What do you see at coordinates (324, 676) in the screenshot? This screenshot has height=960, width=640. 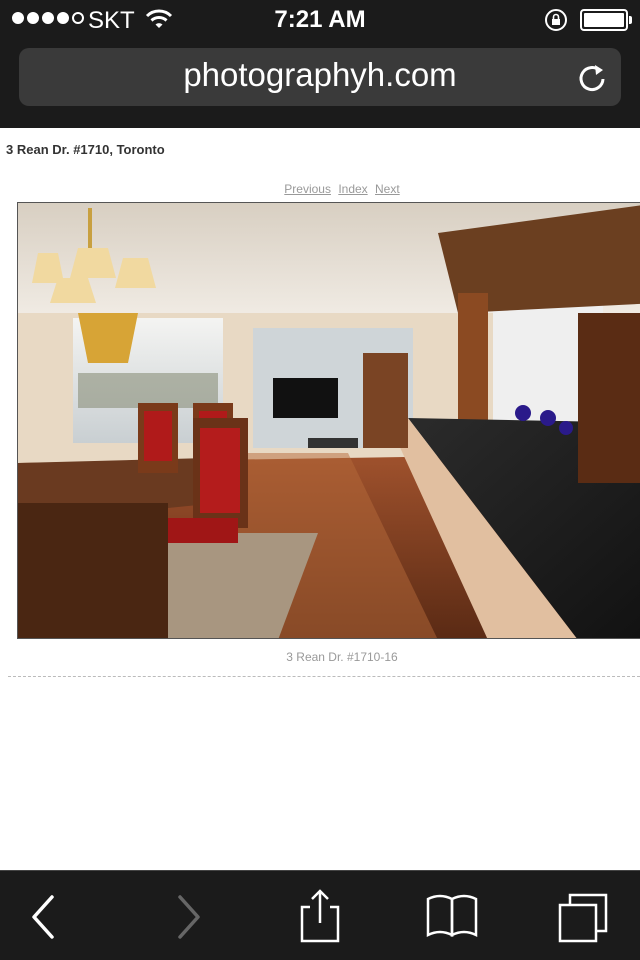 I see `content-divider` at bounding box center [324, 676].